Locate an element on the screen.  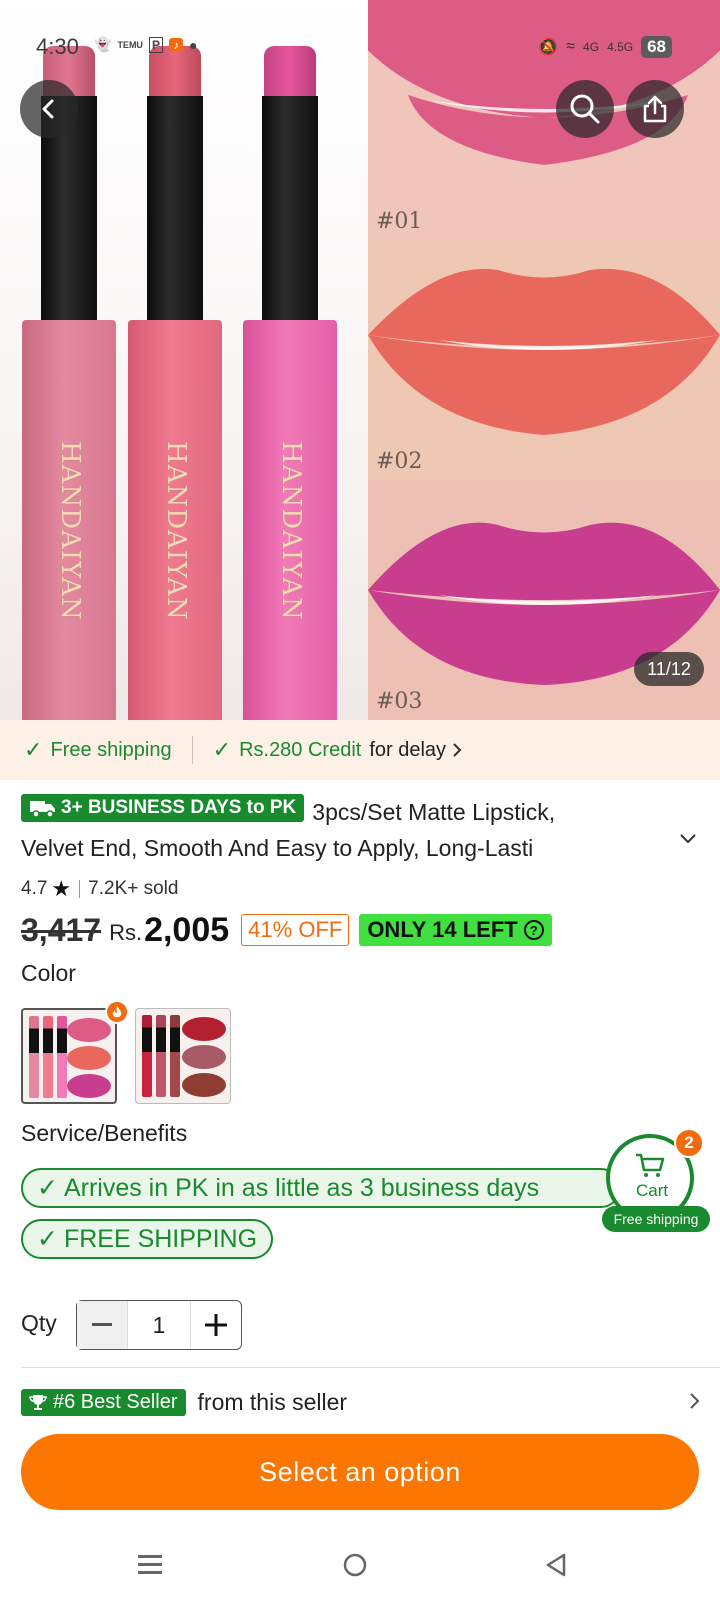
lipstick-1: HANDAIYAN is located at coordinates (69, 383).